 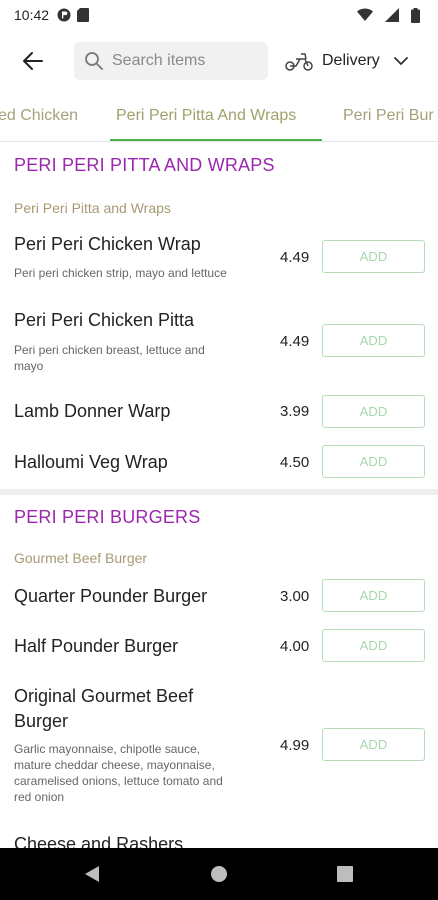 What do you see at coordinates (295, 745) in the screenshot?
I see `item-price: 4.99` at bounding box center [295, 745].